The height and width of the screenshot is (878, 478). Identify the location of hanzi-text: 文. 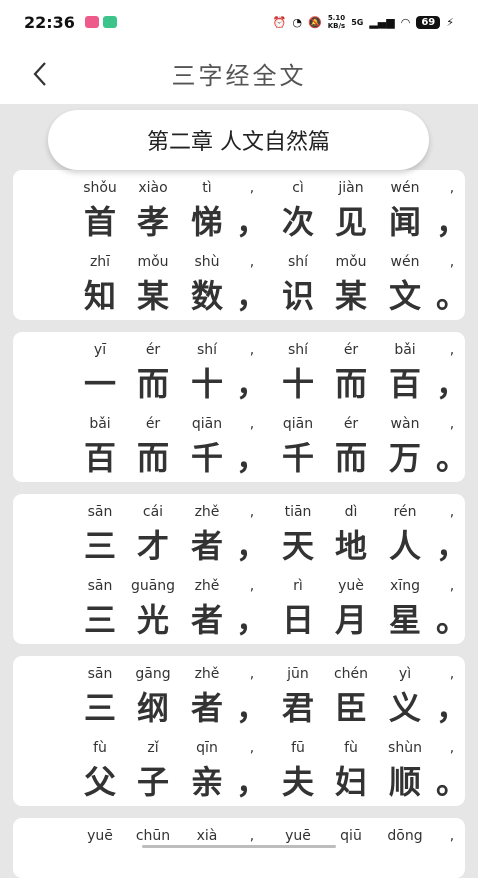
(404, 296).